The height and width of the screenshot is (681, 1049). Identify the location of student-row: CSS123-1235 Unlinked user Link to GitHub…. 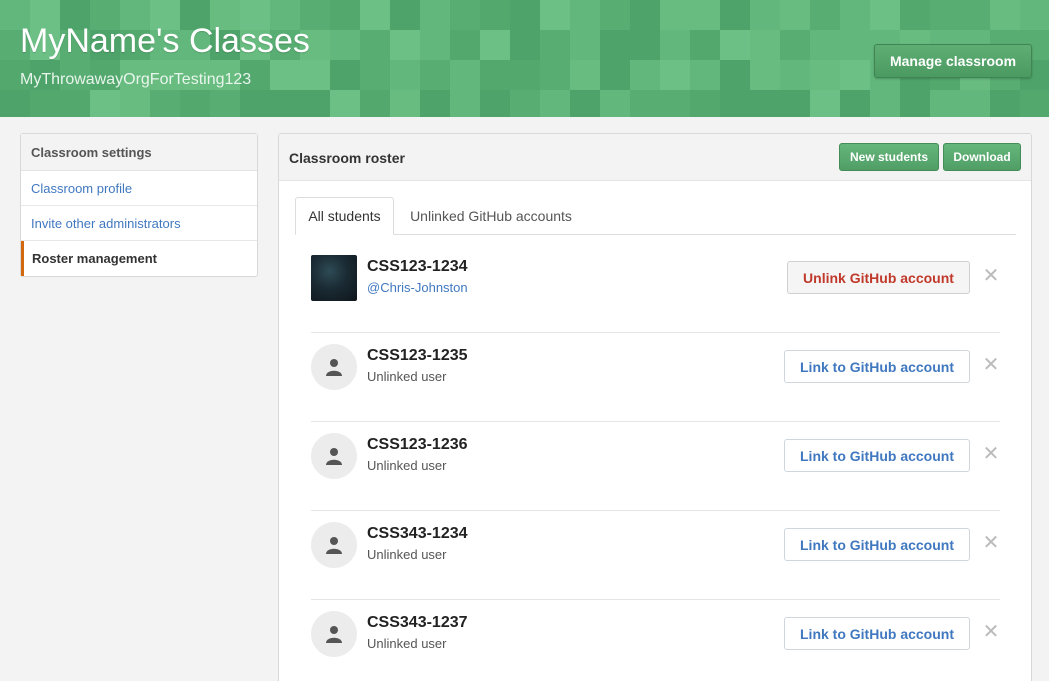
(655, 377).